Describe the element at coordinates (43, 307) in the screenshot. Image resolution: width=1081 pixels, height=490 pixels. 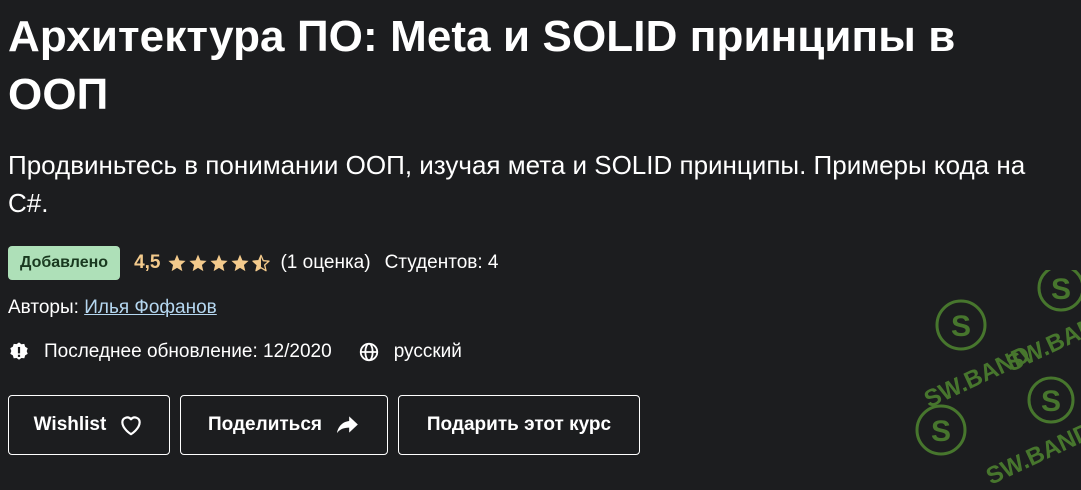
I see `authors-label: Авторы:` at that location.